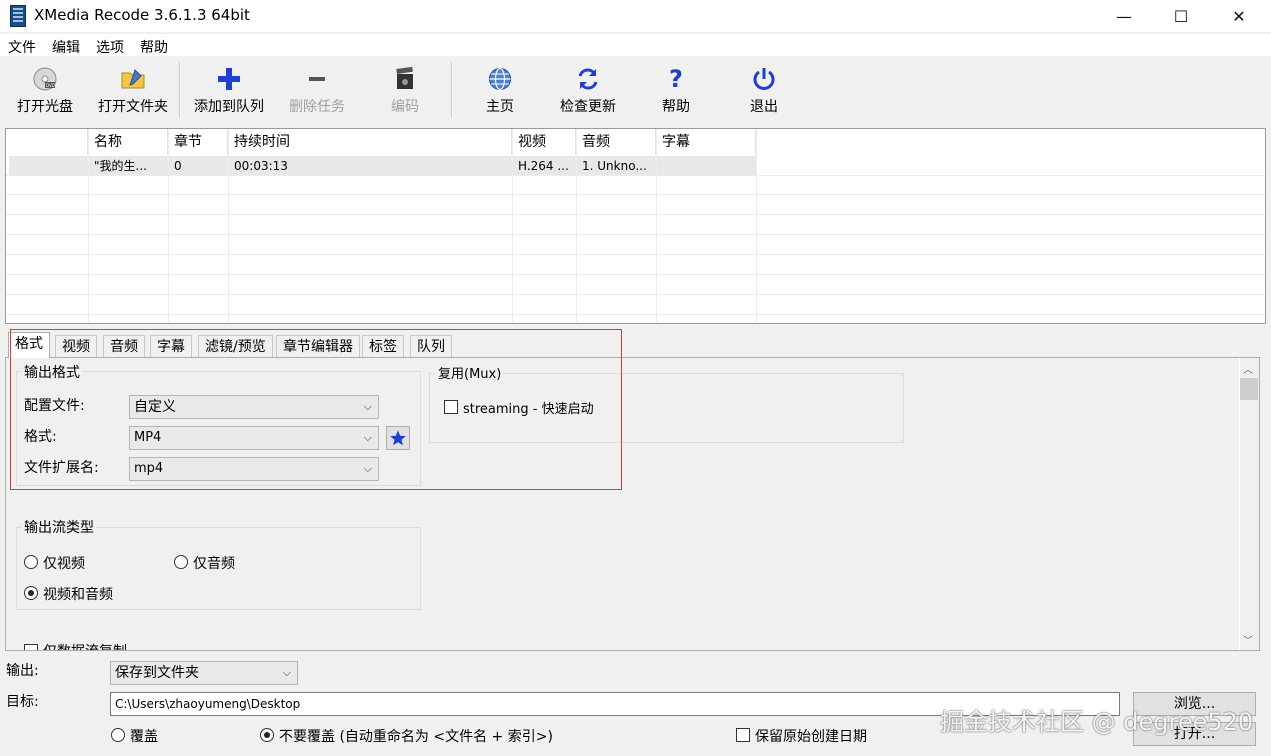 This screenshot has width=1271, height=756. Describe the element at coordinates (451, 407) in the screenshot. I see `streaming-checkbox` at that location.